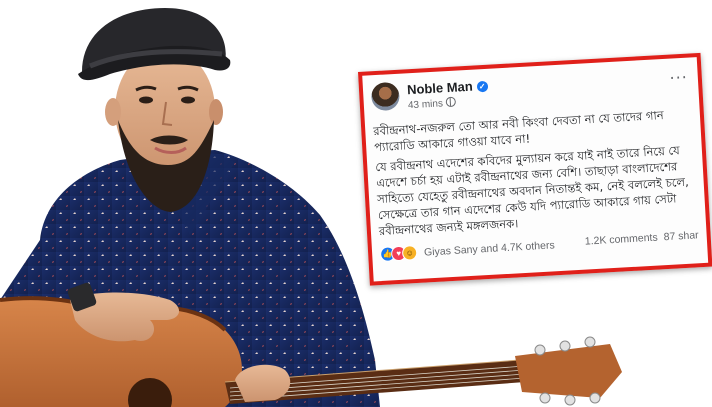  I want to click on reaction-names: Giyas Sany and 4.7K others, so click(489, 248).